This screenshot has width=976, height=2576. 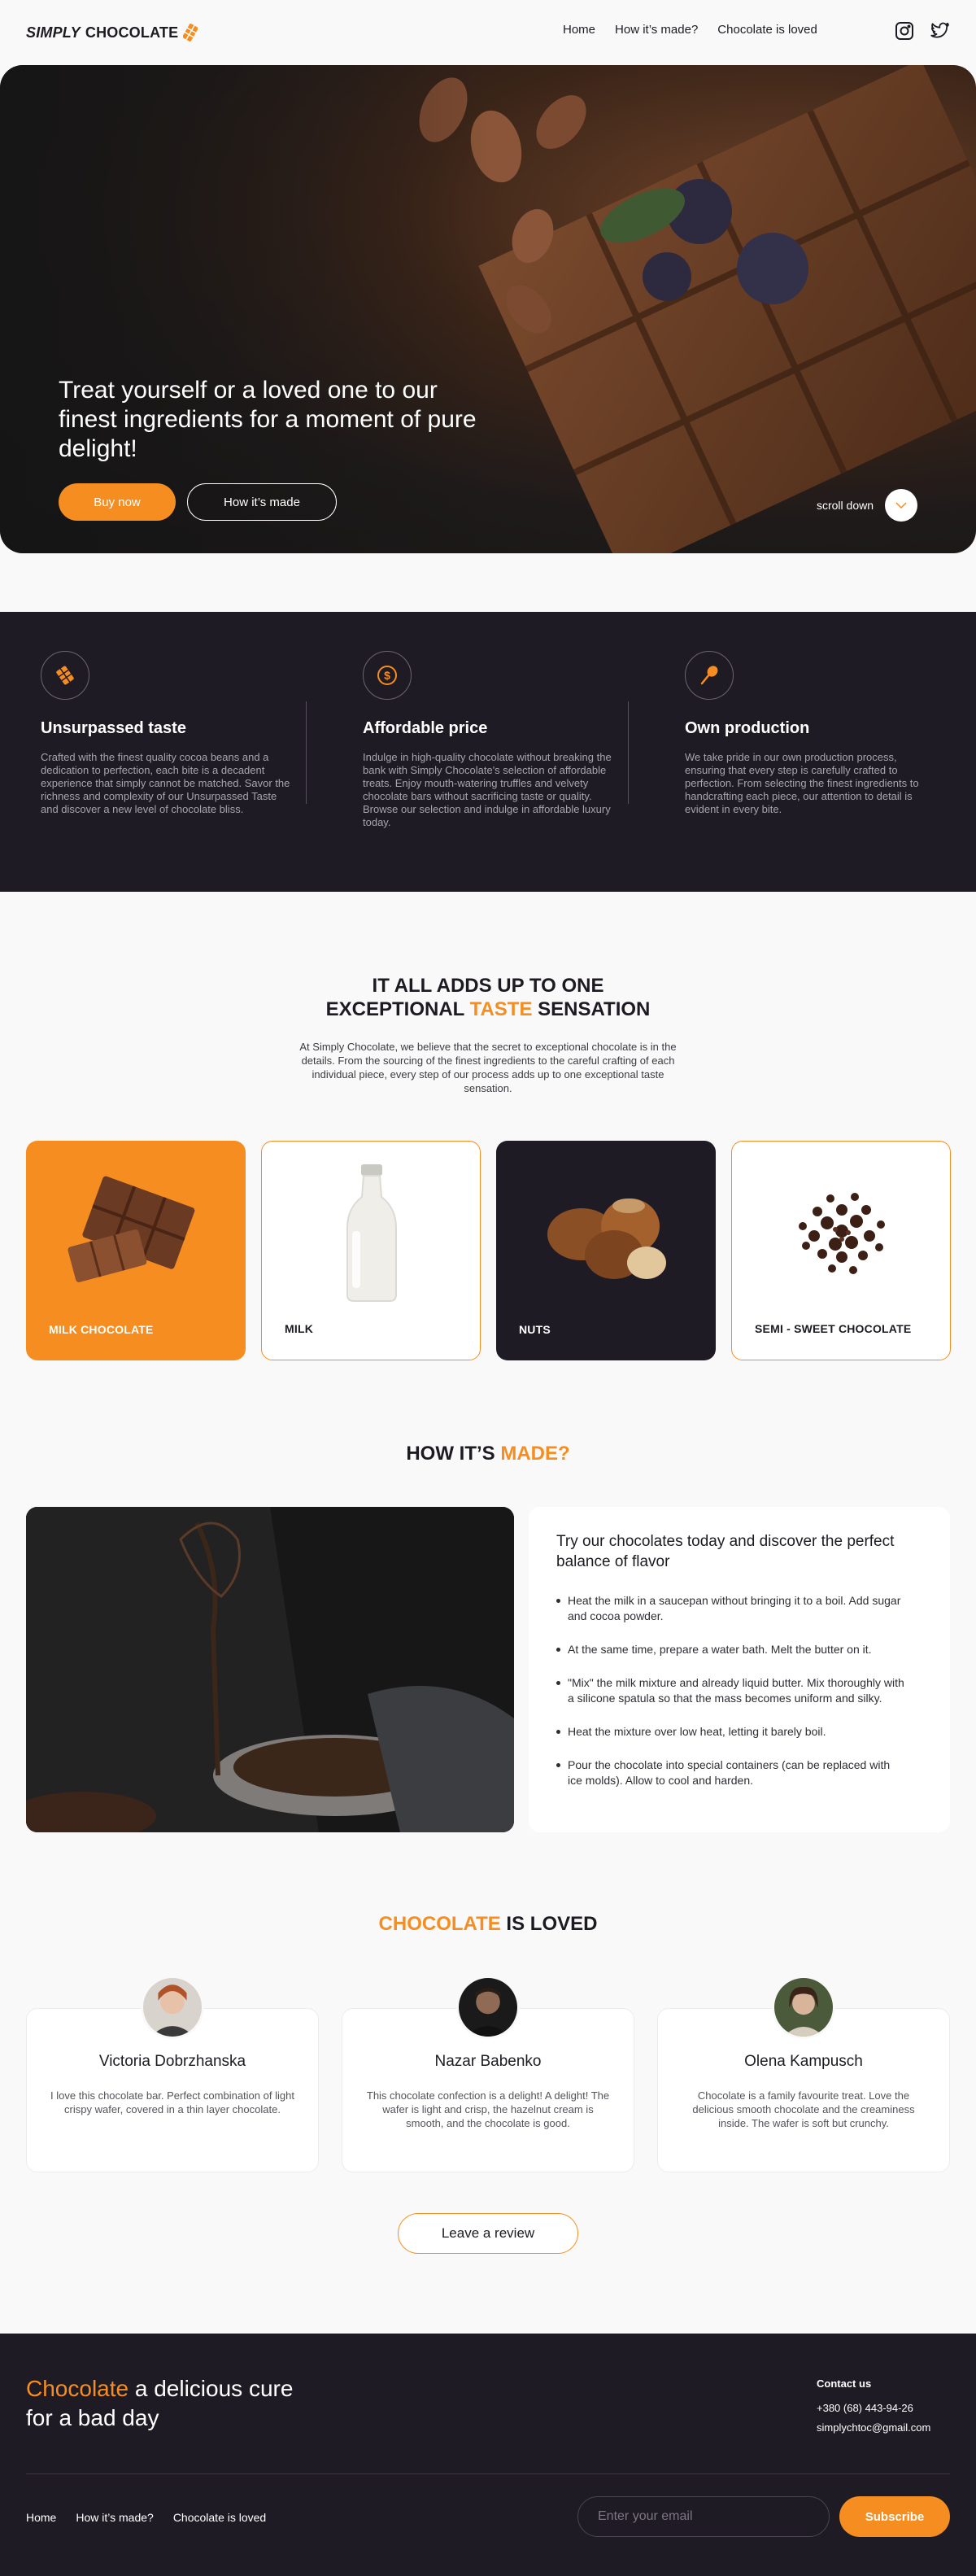 I want to click on logo-chocolate: CHOCOLATE, so click(x=132, y=32).